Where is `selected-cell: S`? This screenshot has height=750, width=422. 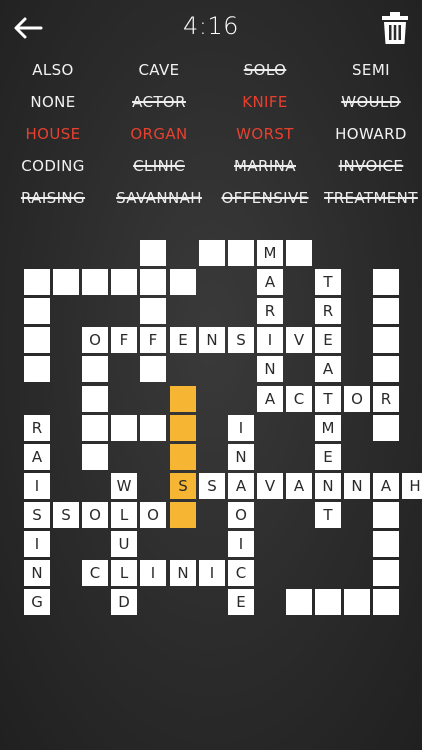 selected-cell: S is located at coordinates (183, 486).